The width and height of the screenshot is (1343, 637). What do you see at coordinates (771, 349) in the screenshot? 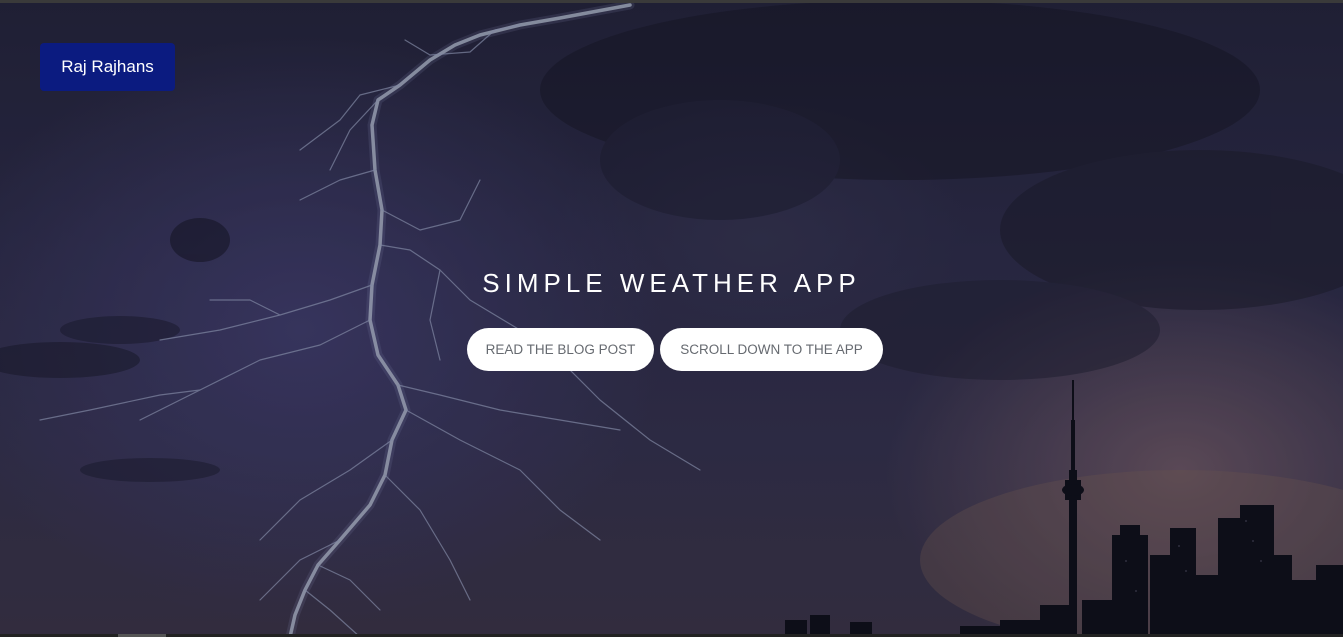
I see `scroll-down-to-app-button: SCROLL DOWN TO THE APP` at bounding box center [771, 349].